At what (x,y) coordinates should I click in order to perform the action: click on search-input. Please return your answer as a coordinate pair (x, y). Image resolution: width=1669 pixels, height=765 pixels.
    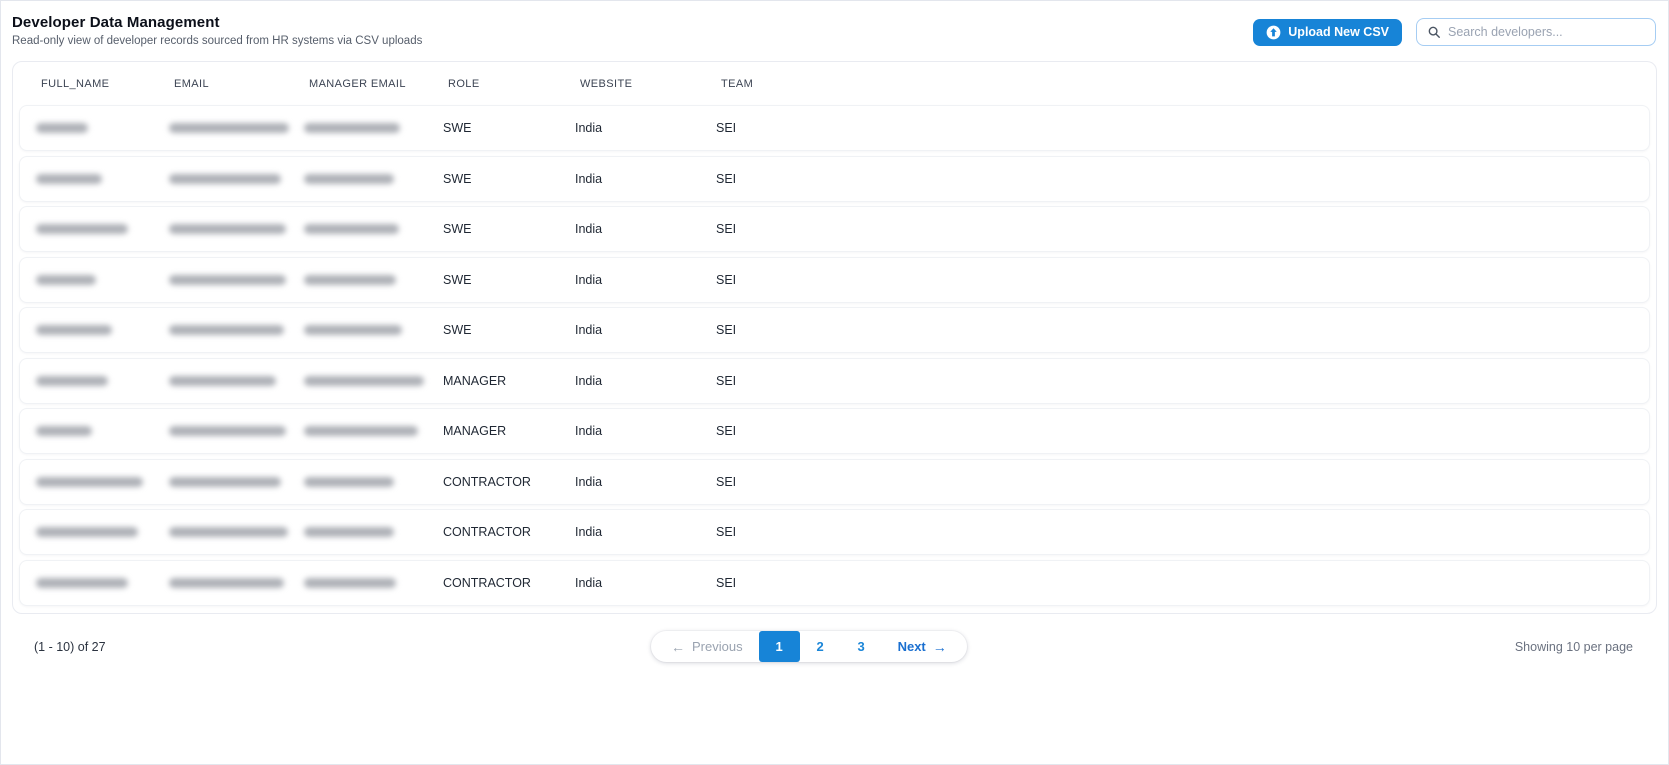
    Looking at the image, I should click on (1546, 32).